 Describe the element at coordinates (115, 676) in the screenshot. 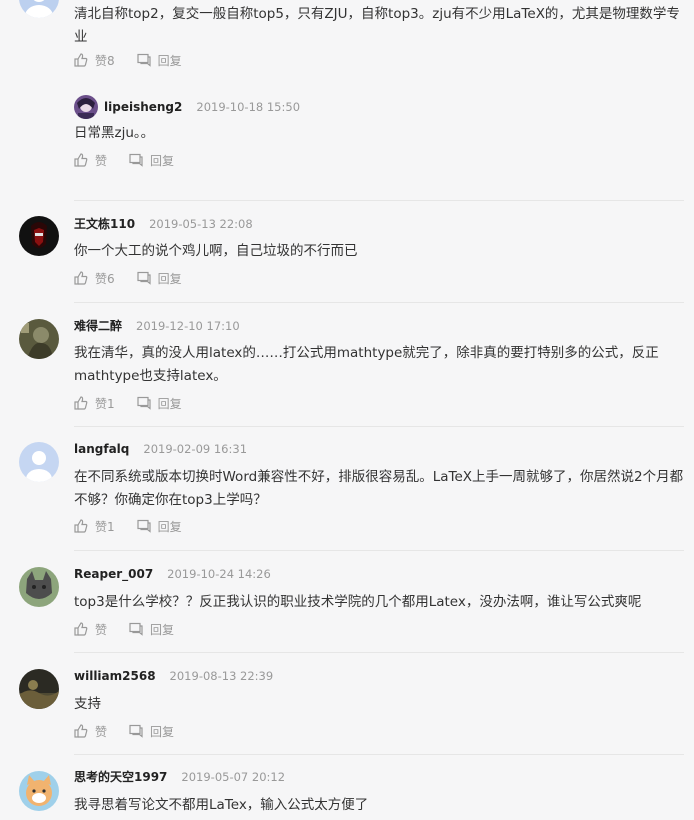

I see `username: william2568` at that location.